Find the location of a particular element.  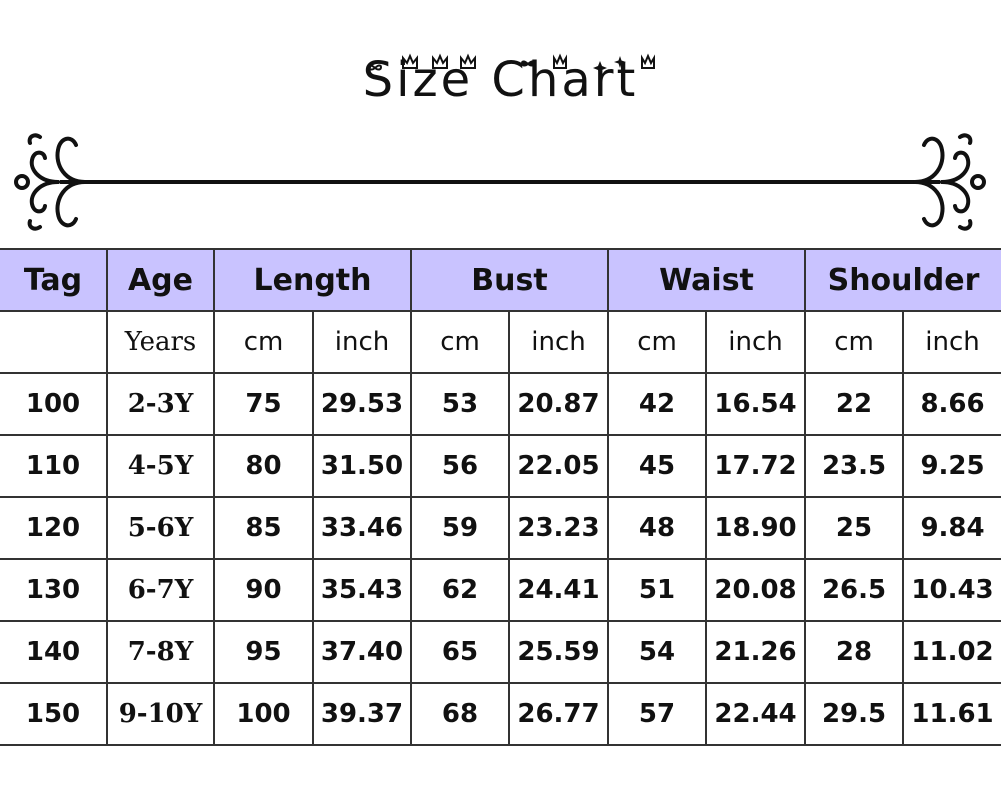

unit-length-cm: cm is located at coordinates (263, 342).